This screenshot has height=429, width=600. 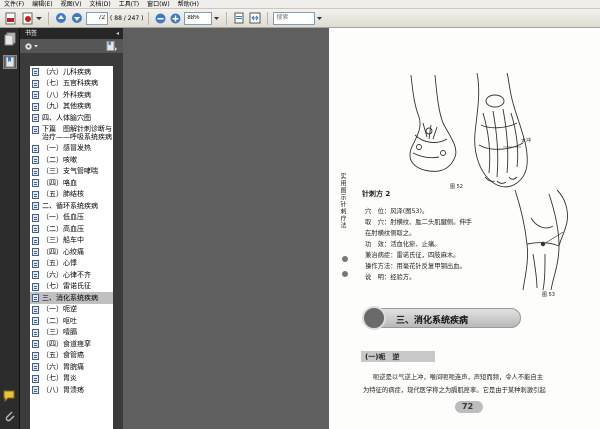 I want to click on bookmark-label: 三、消化系统疾病, so click(x=70, y=297).